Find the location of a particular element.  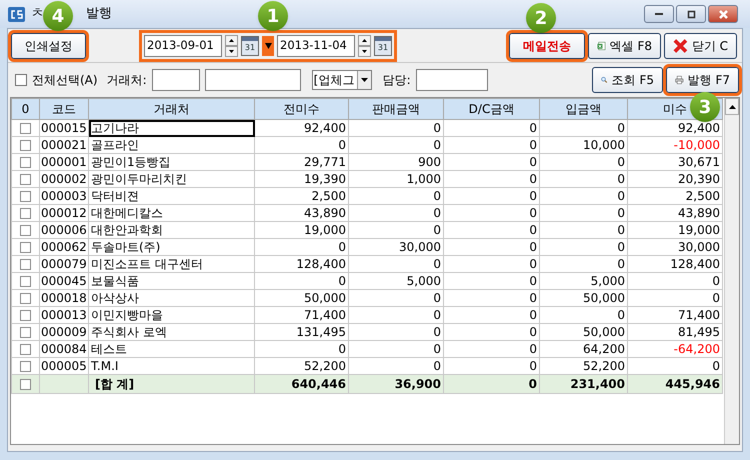

table-cell: 000012 is located at coordinates (64, 213).